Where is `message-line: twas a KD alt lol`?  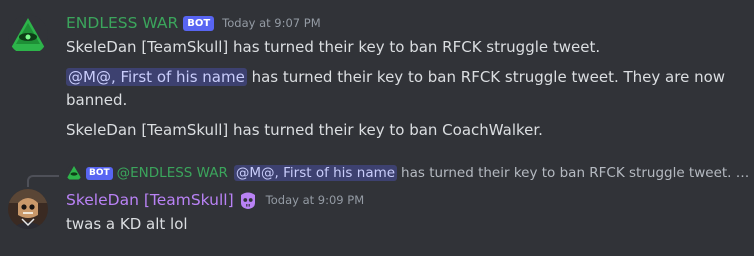 message-line: twas a KD alt lol is located at coordinates (127, 224).